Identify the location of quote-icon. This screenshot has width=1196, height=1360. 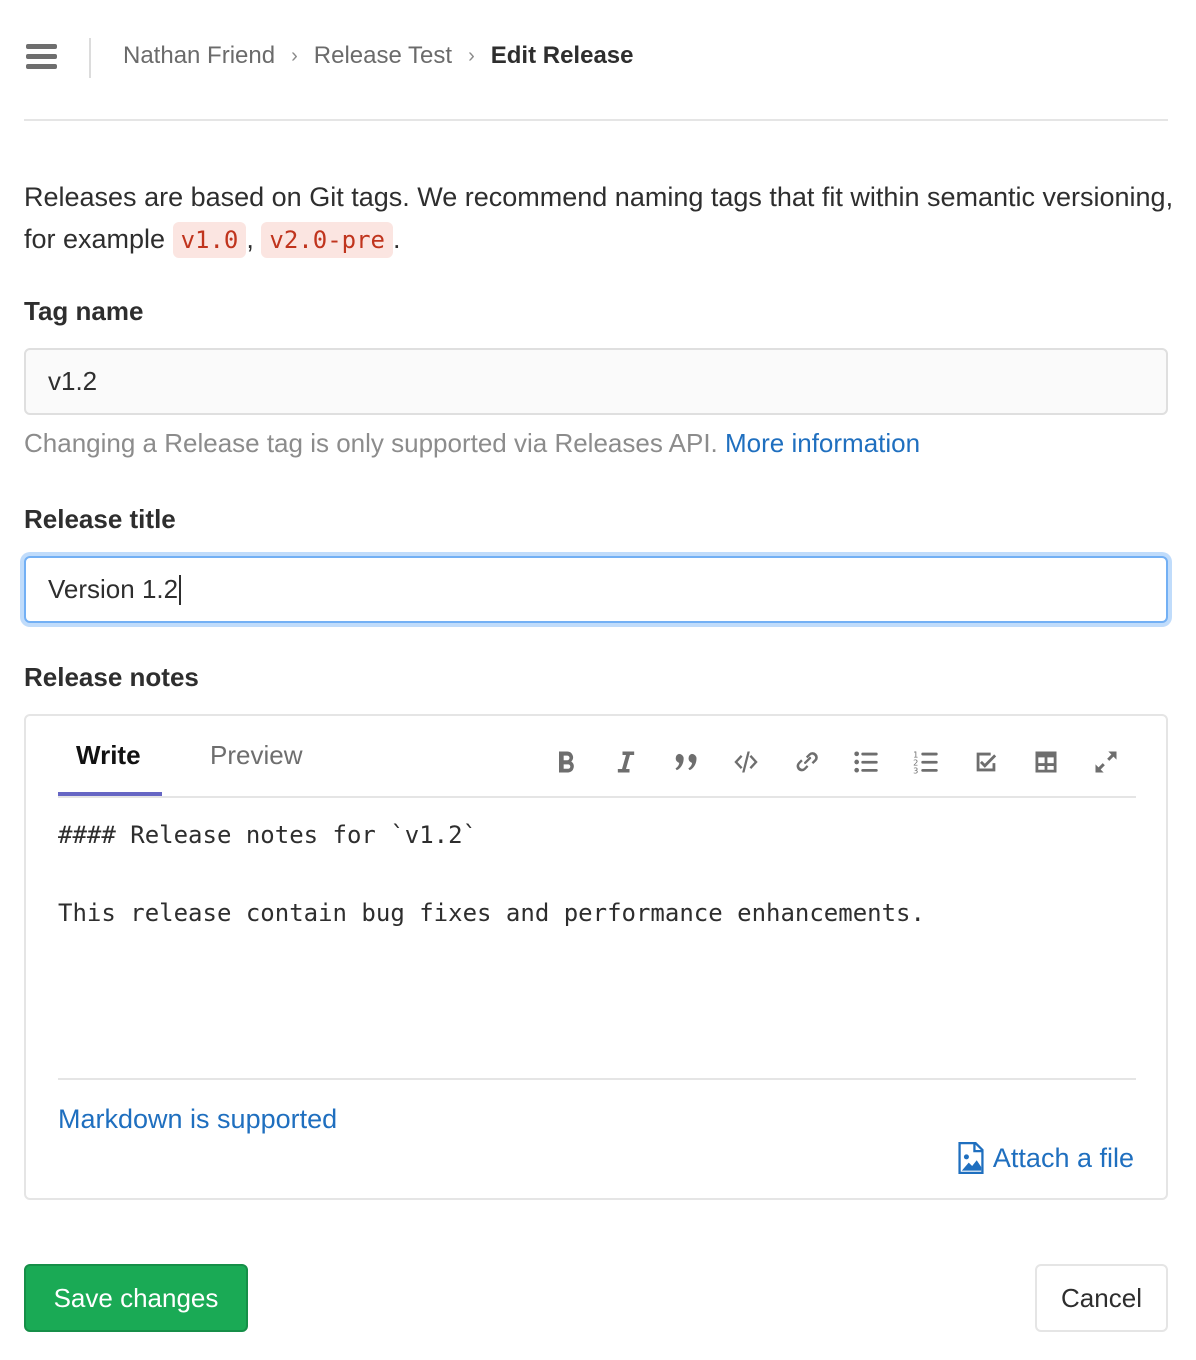
(686, 762).